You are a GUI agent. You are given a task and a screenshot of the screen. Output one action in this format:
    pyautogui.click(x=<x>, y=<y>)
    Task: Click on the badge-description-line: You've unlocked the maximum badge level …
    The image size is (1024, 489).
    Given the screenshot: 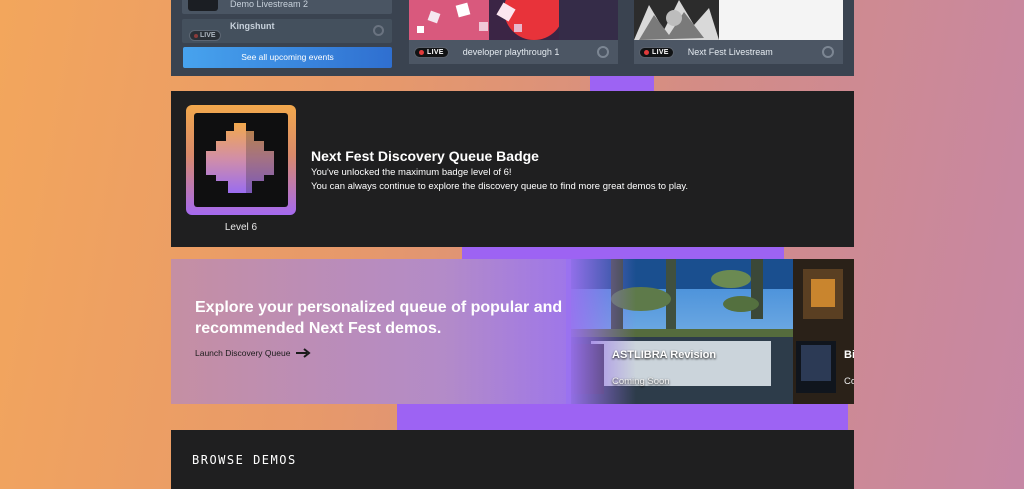 What is the action you would take?
    pyautogui.click(x=411, y=172)
    